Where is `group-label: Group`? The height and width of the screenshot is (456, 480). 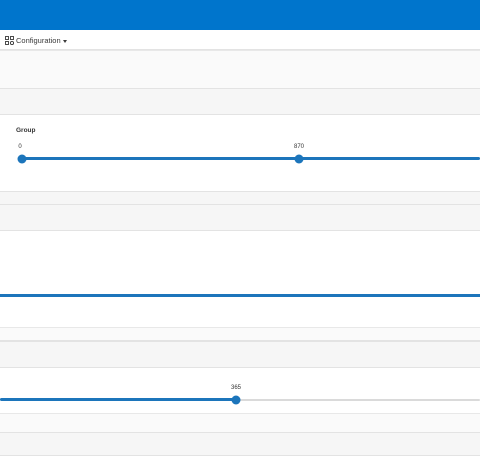 group-label: Group is located at coordinates (26, 130).